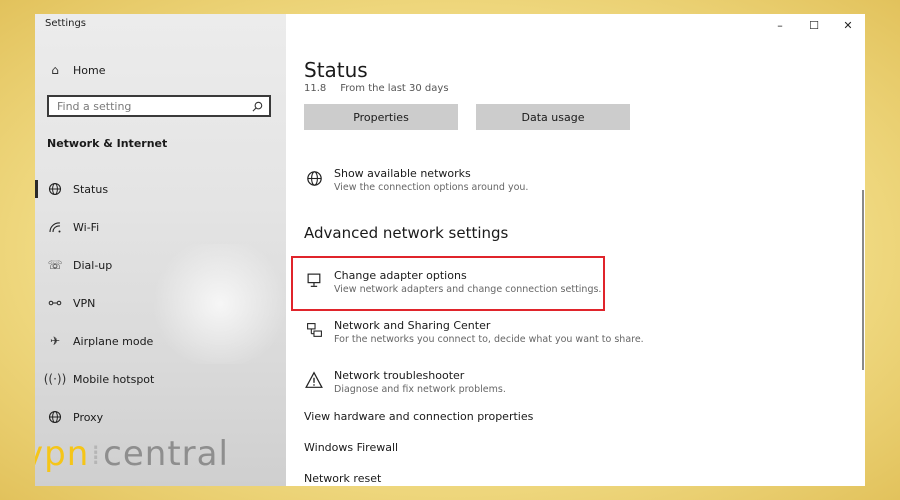 The height and width of the screenshot is (500, 900). Describe the element at coordinates (55, 265) in the screenshot. I see `phone-icon: ☏` at that location.